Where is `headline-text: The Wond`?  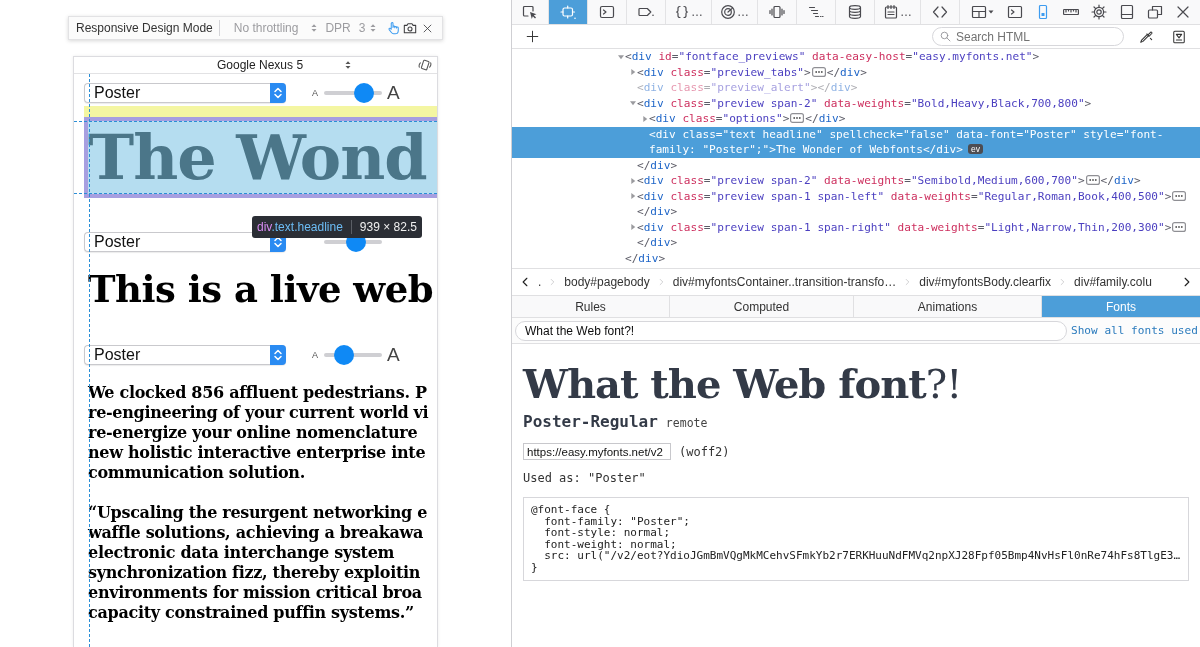 headline-text: The Wond is located at coordinates (257, 157).